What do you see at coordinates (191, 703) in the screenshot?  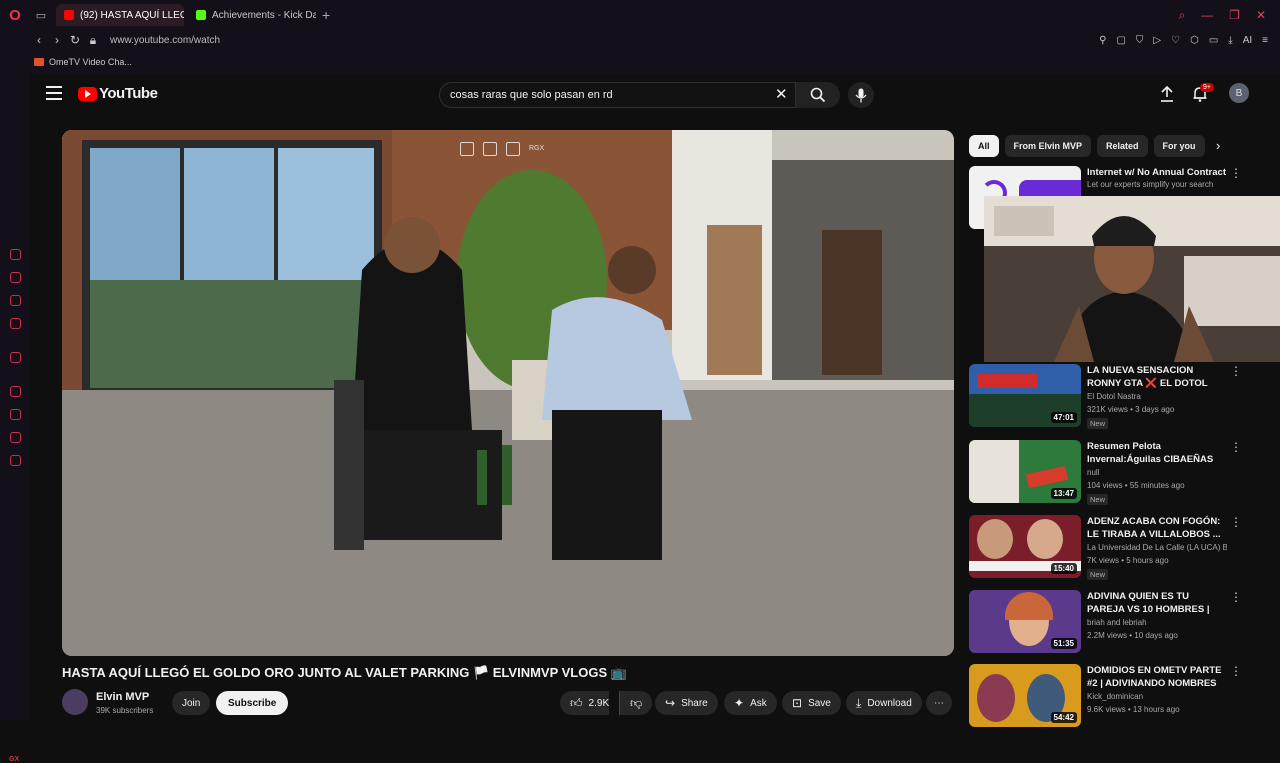 I see `join-button: Join` at bounding box center [191, 703].